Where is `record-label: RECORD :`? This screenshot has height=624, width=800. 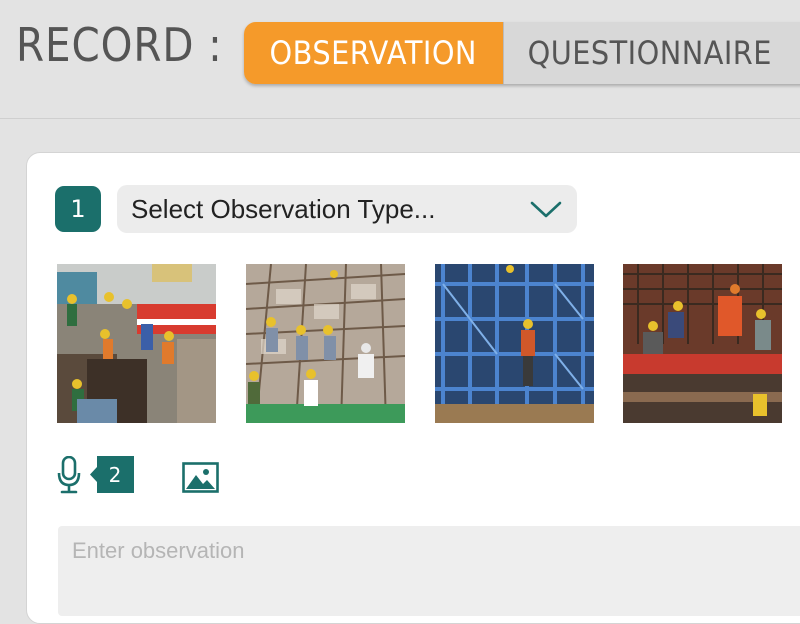
record-label: RECORD : is located at coordinates (119, 45).